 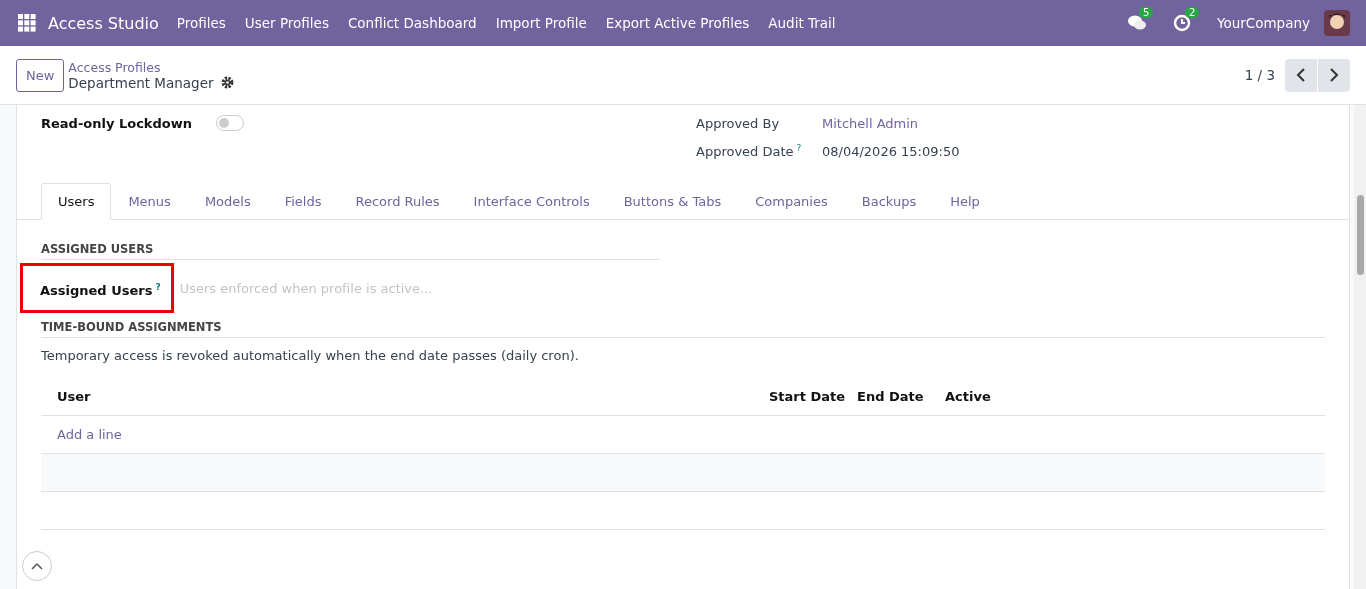 I want to click on chevron-left-icon, so click(x=1301, y=75).